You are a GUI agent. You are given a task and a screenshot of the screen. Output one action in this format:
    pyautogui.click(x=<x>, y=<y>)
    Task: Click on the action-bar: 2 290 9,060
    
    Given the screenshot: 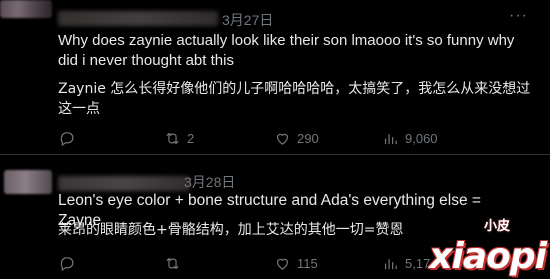 What is the action you would take?
    pyautogui.click(x=298, y=140)
    